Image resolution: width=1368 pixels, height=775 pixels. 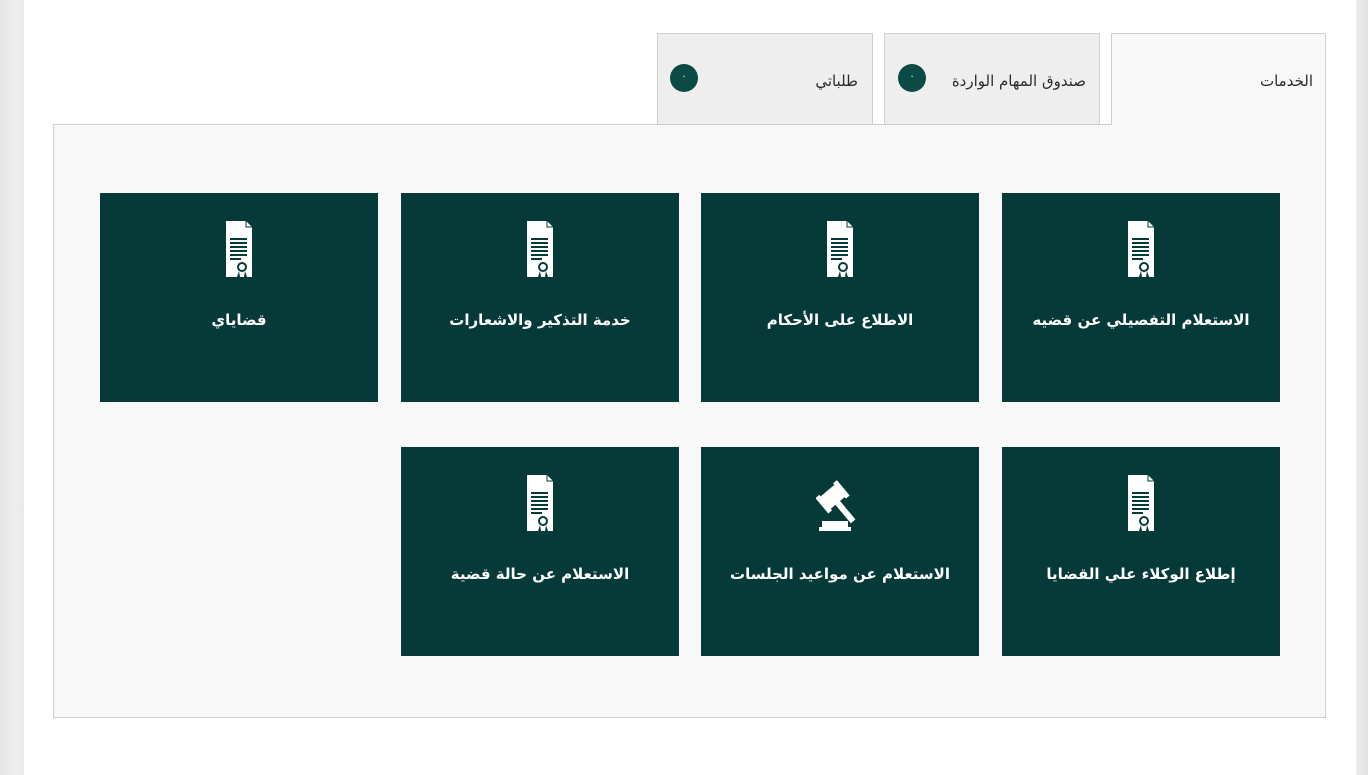 What do you see at coordinates (239, 320) in the screenshot?
I see `my-cases-label: قضاياي` at bounding box center [239, 320].